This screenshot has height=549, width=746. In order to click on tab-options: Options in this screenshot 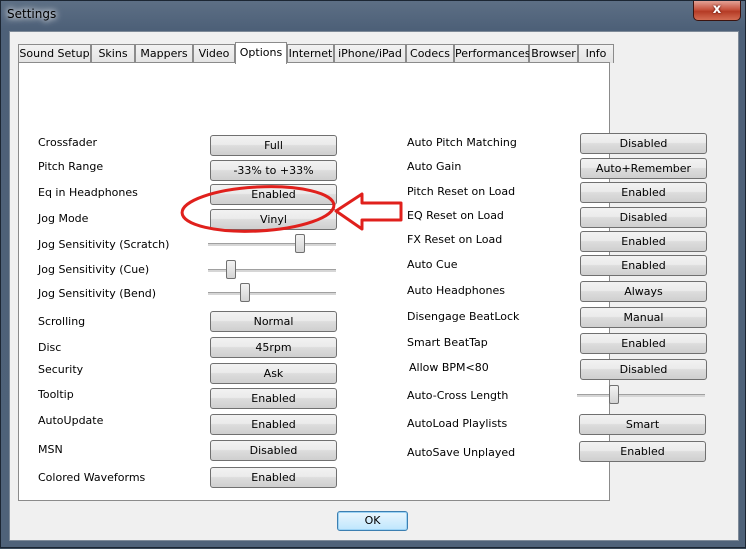, I will do `click(261, 53)`.